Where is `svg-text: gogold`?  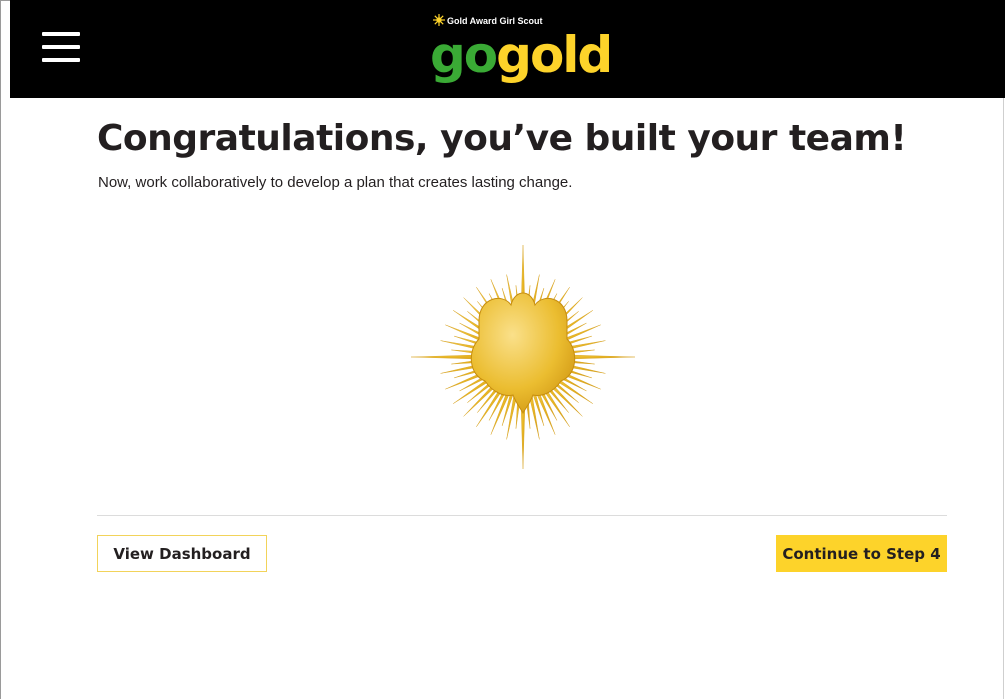 svg-text: gogold is located at coordinates (520, 55).